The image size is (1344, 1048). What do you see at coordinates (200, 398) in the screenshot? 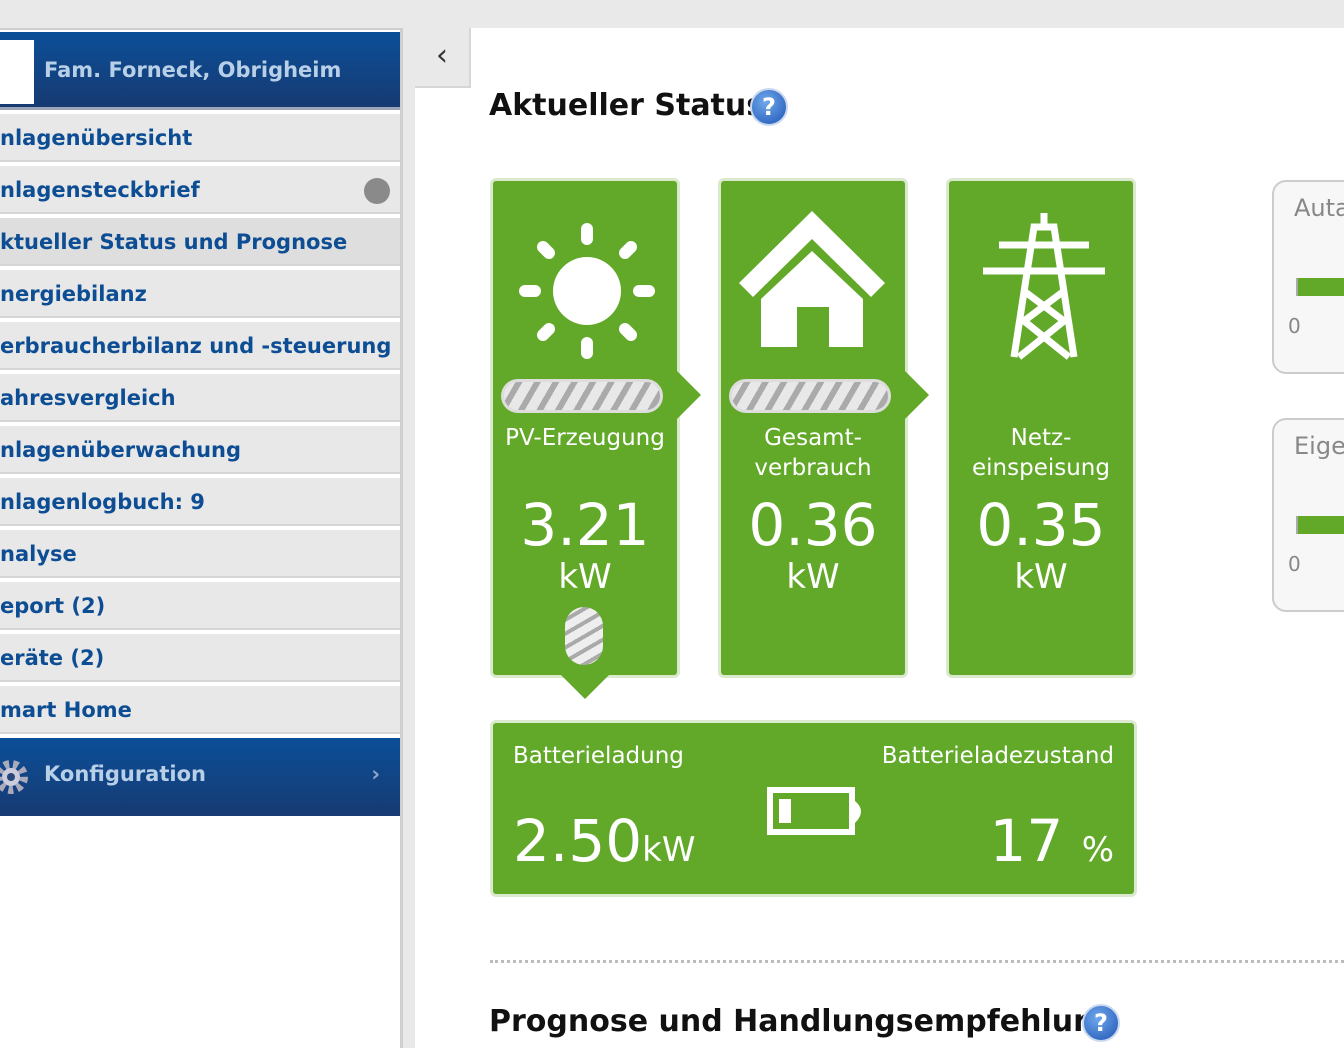
I see `menu-item: ahresvergleich` at bounding box center [200, 398].